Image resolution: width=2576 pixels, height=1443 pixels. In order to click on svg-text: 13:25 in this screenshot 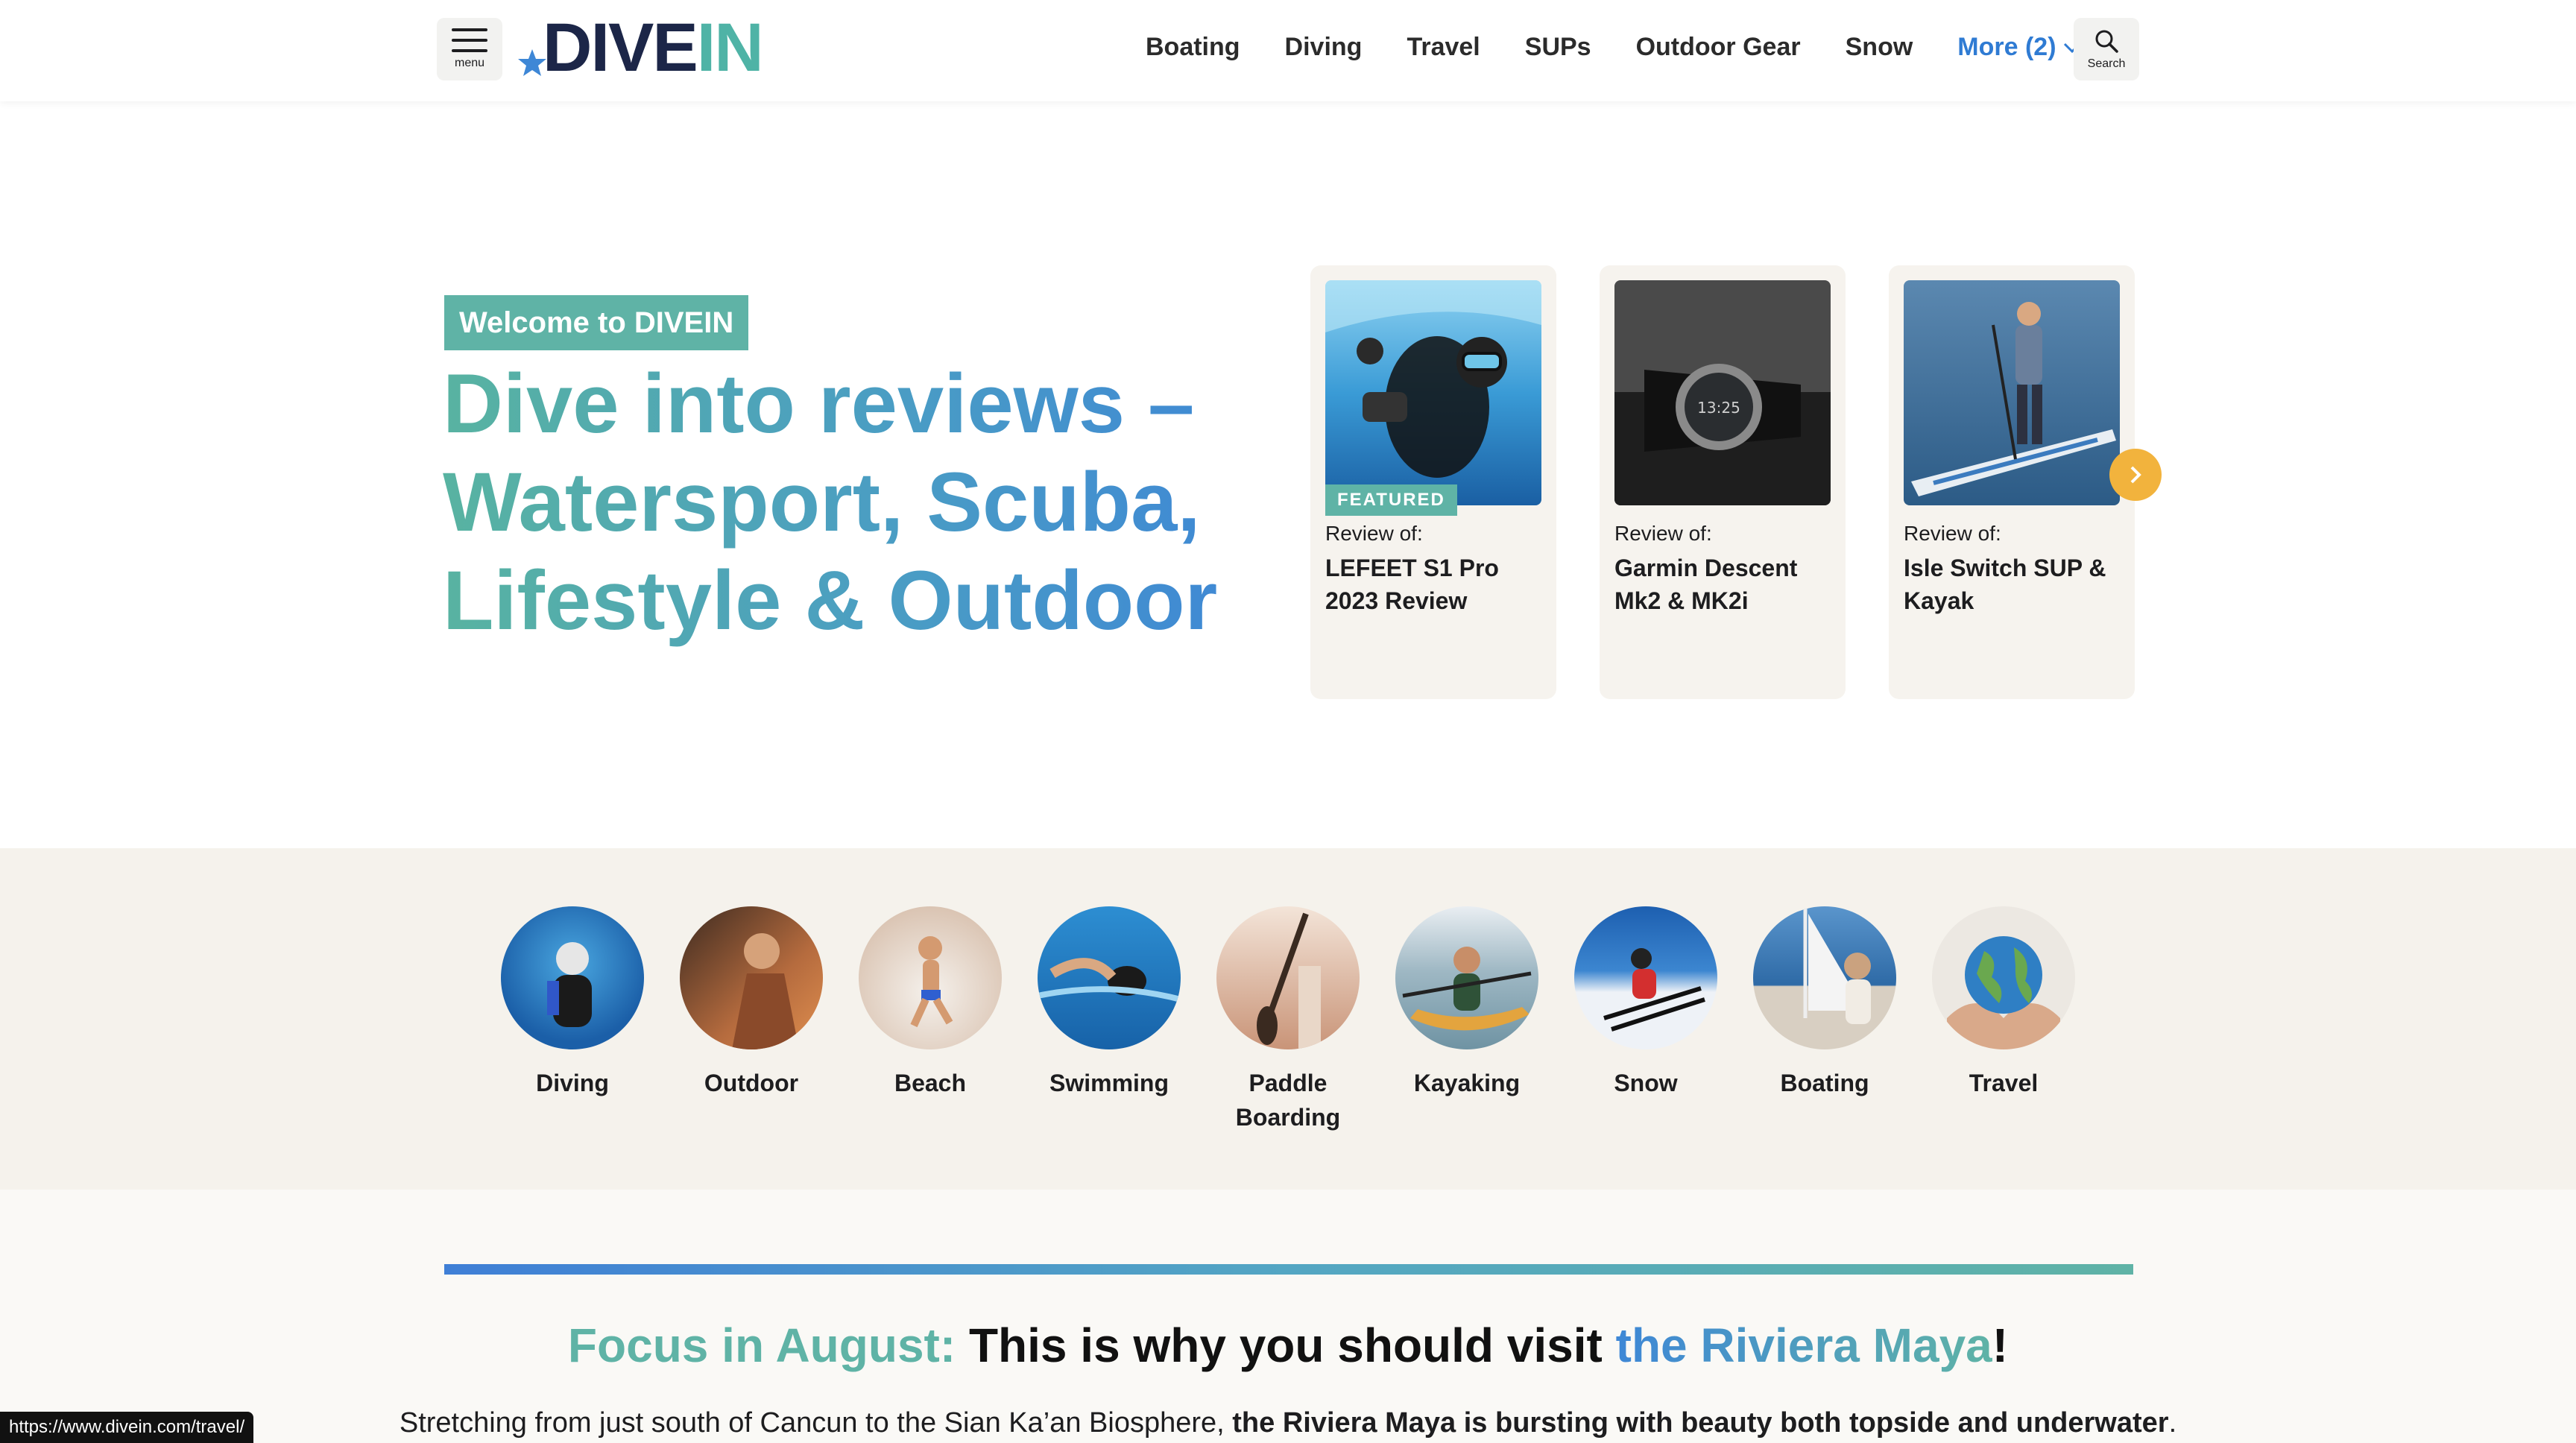, I will do `click(1718, 408)`.